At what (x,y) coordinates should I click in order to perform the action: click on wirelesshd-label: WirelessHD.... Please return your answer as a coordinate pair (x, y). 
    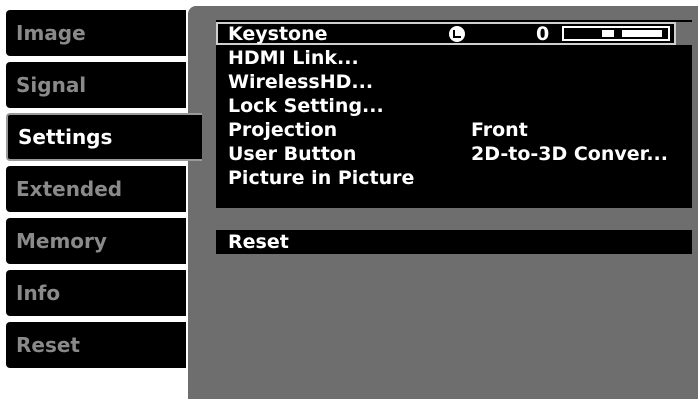
    Looking at the image, I should click on (301, 81).